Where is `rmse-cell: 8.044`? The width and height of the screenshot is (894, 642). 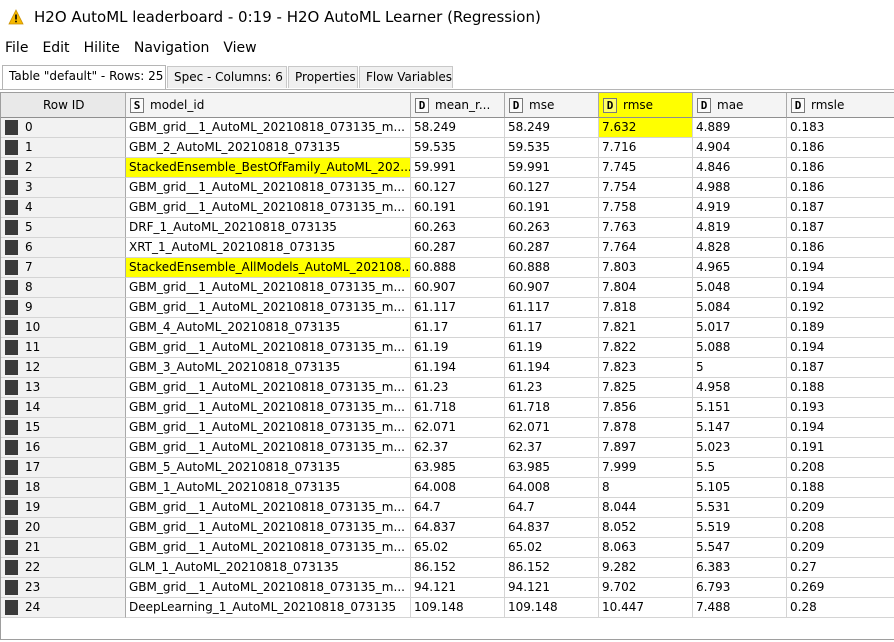 rmse-cell: 8.044 is located at coordinates (646, 508).